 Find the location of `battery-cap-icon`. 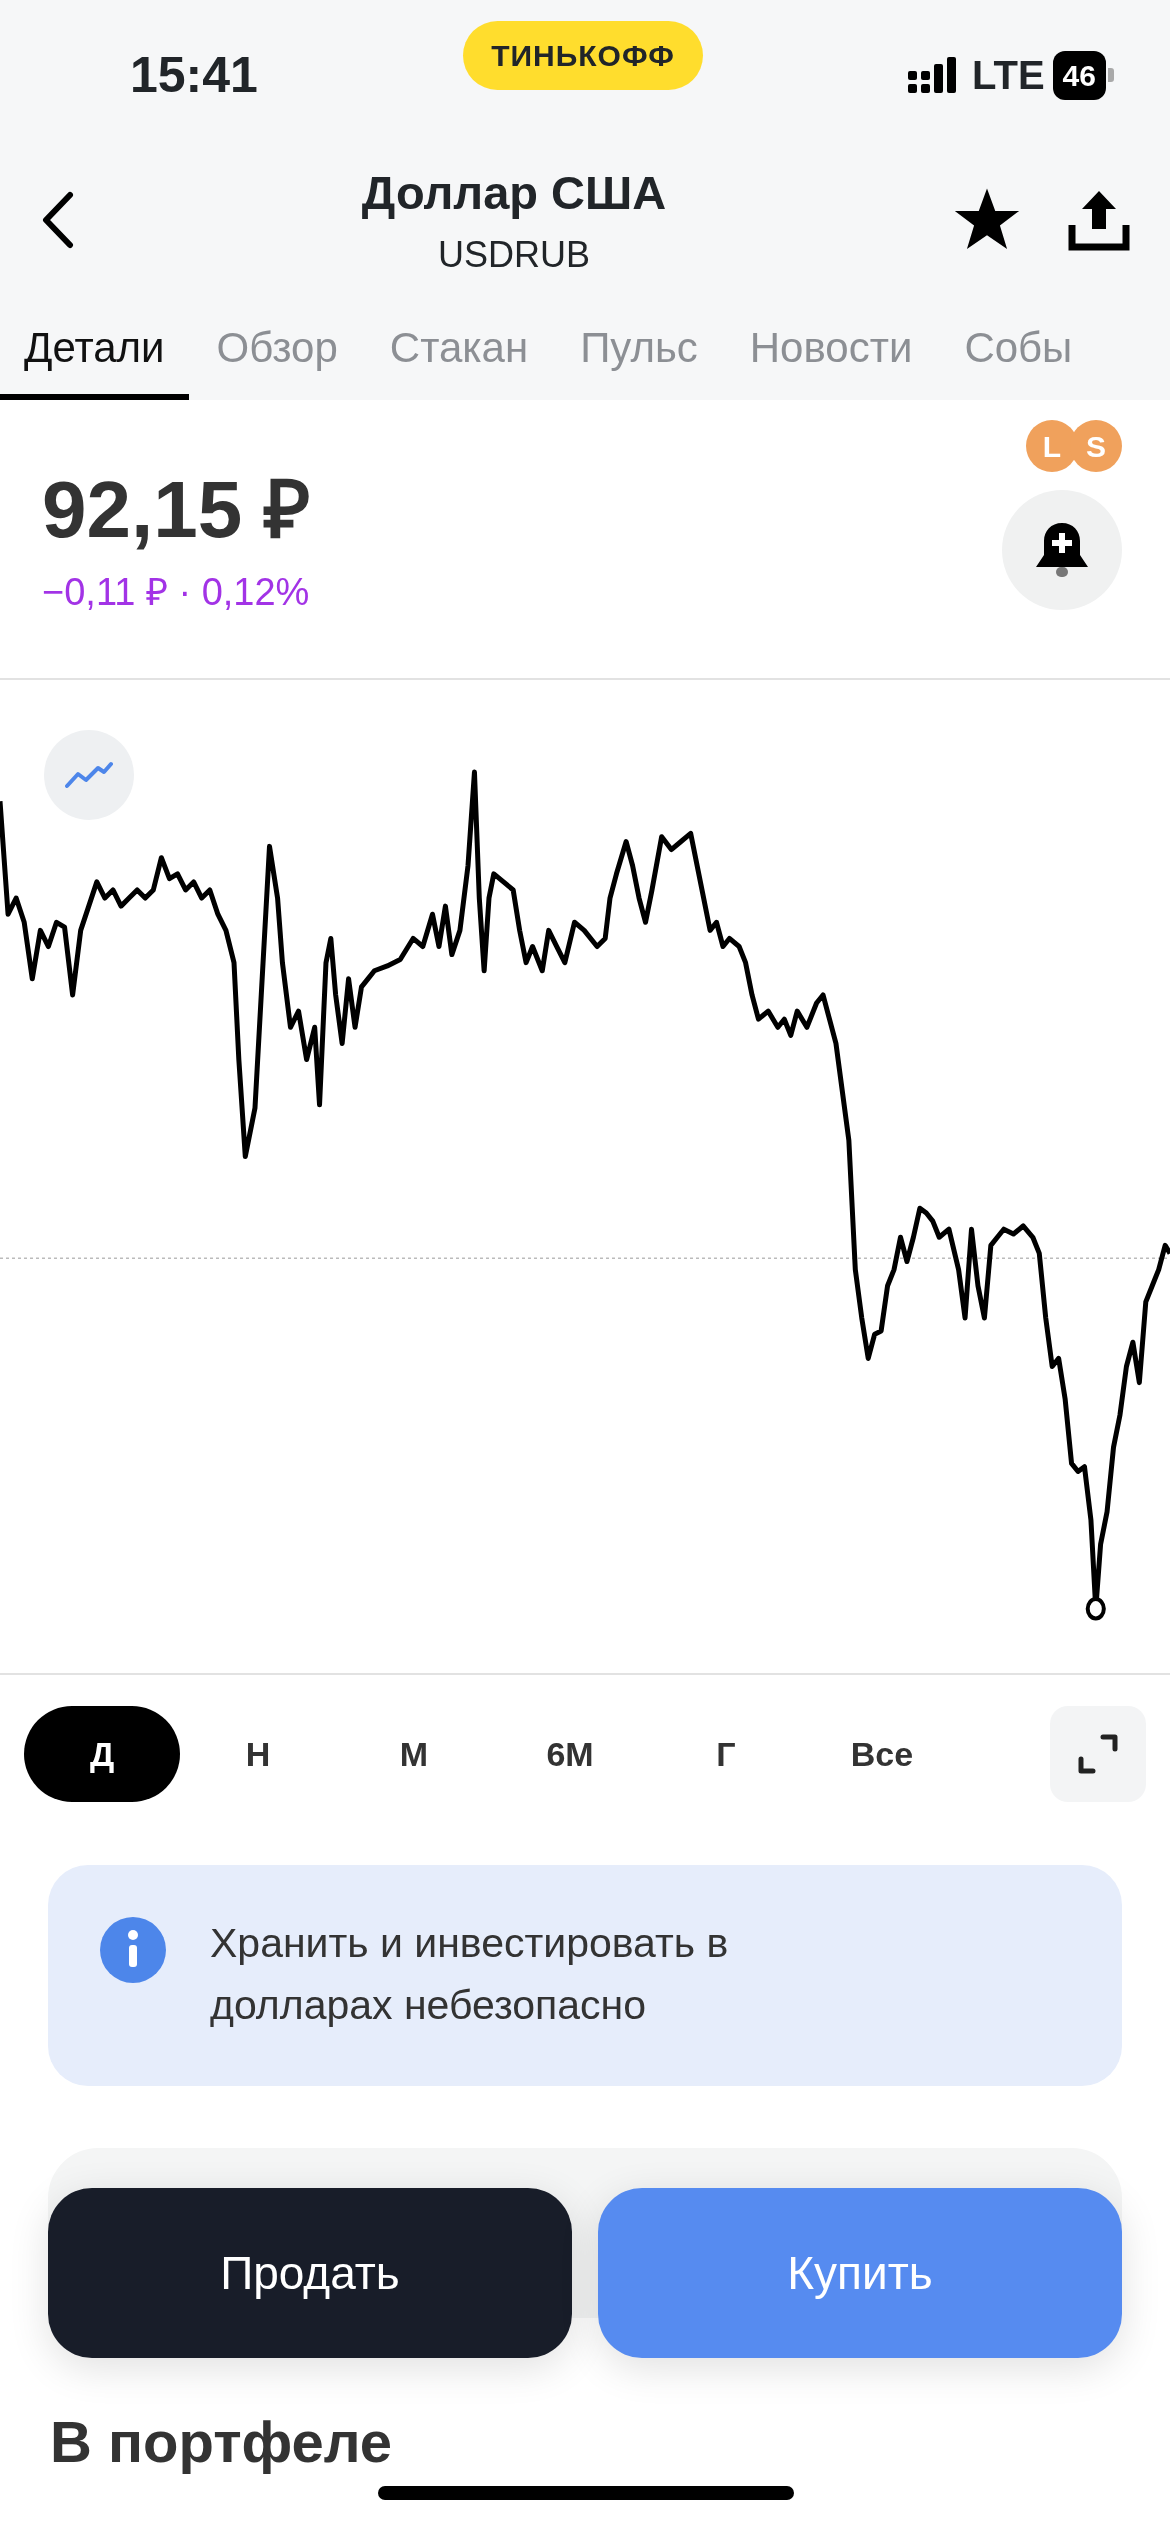

battery-cap-icon is located at coordinates (1111, 75).